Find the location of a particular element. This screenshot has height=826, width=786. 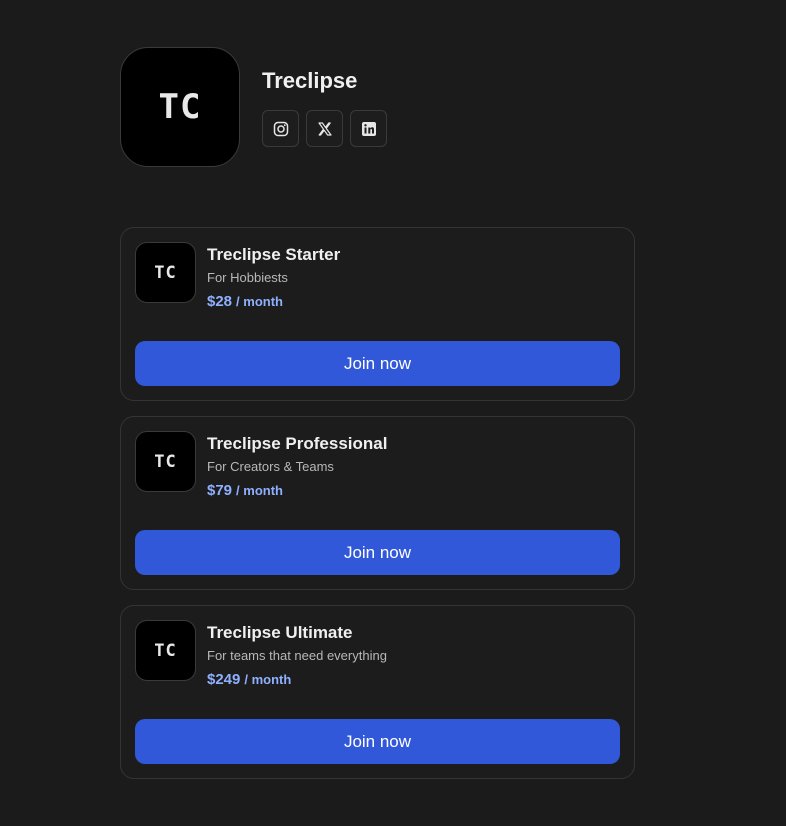

plan-price: $28/ month is located at coordinates (273, 302).